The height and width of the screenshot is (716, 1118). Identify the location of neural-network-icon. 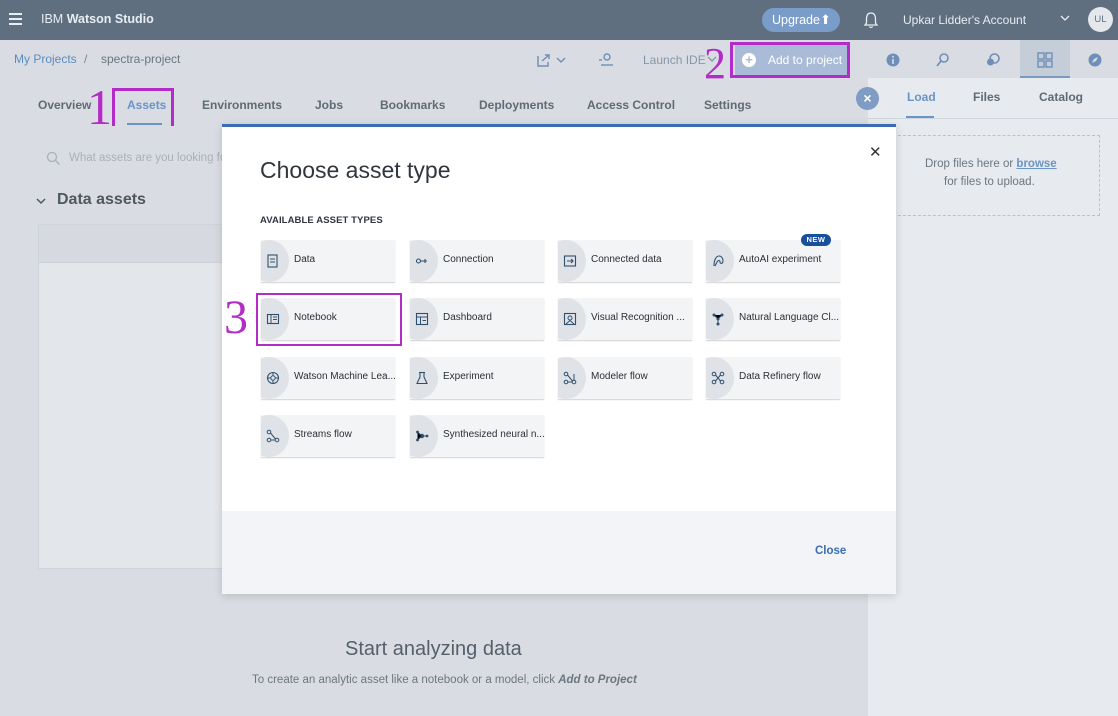
(422, 436).